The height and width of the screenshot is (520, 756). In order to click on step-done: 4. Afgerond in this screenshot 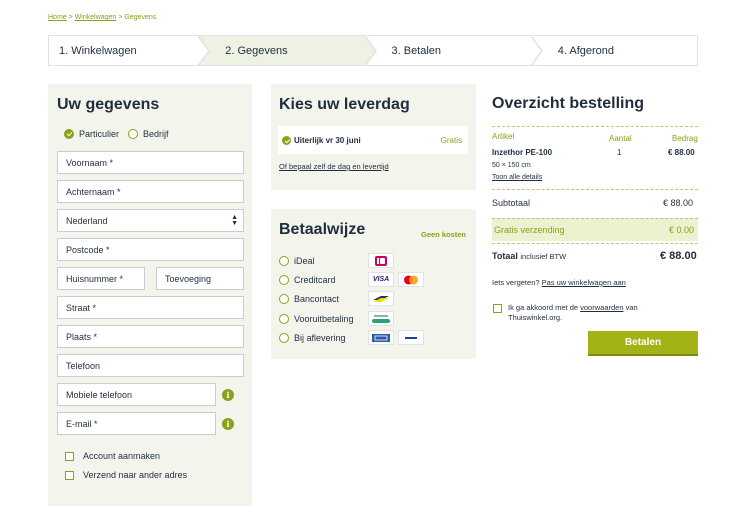, I will do `click(613, 50)`.